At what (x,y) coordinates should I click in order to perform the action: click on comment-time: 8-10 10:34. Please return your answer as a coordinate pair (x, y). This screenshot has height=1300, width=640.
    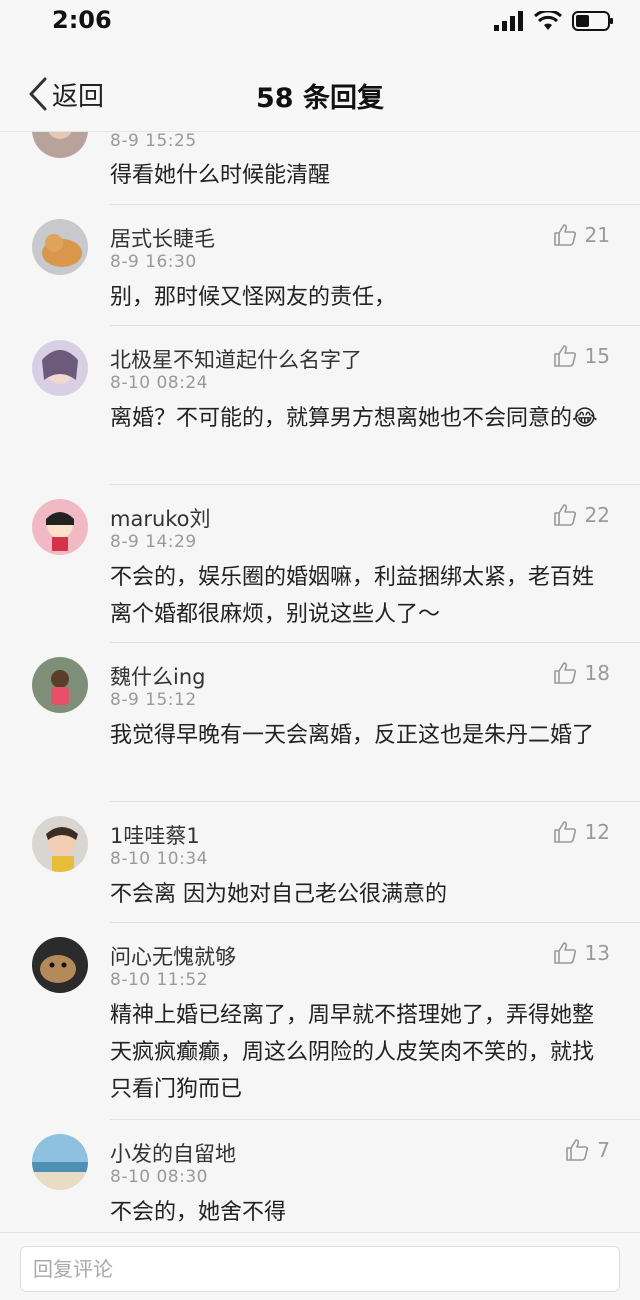
    Looking at the image, I should click on (159, 859).